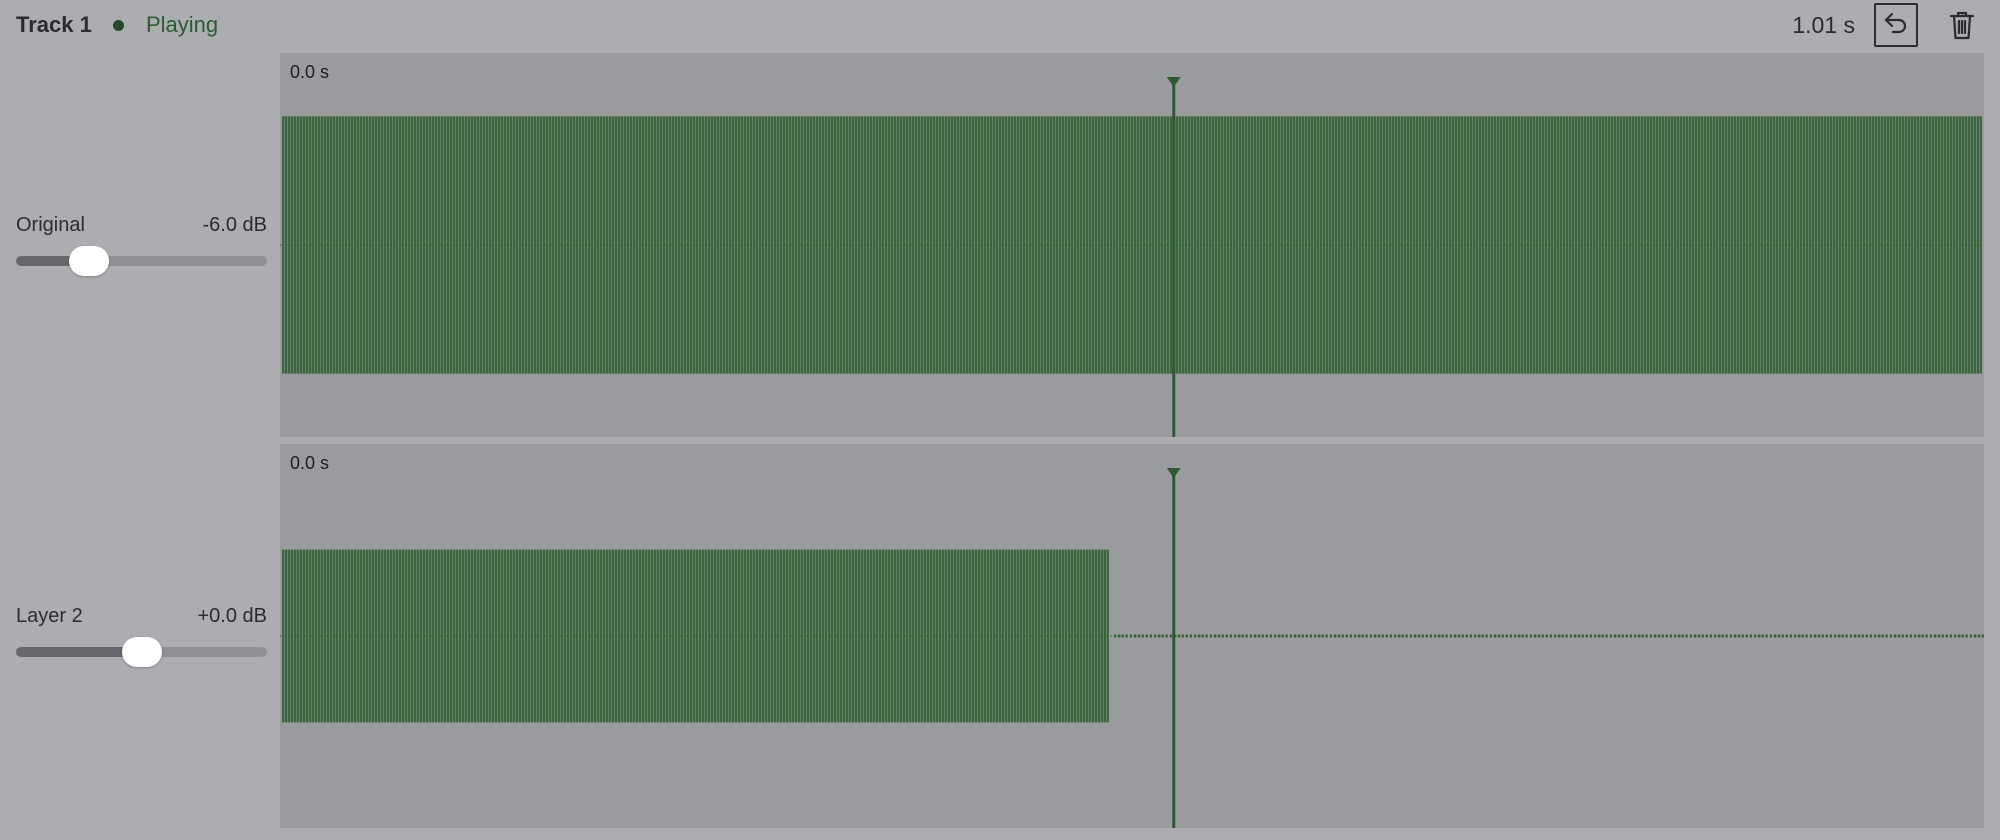 The image size is (2000, 840). What do you see at coordinates (182, 24) in the screenshot?
I see `playback-status: Playing` at bounding box center [182, 24].